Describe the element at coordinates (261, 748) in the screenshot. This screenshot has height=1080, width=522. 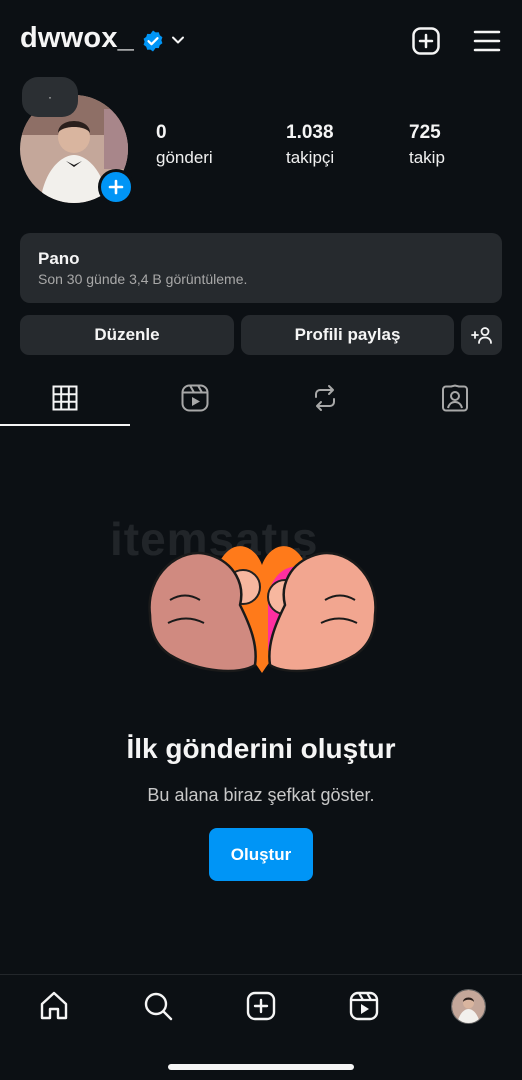
I see `empty-state-title: İlk gönderini oluştur` at that location.